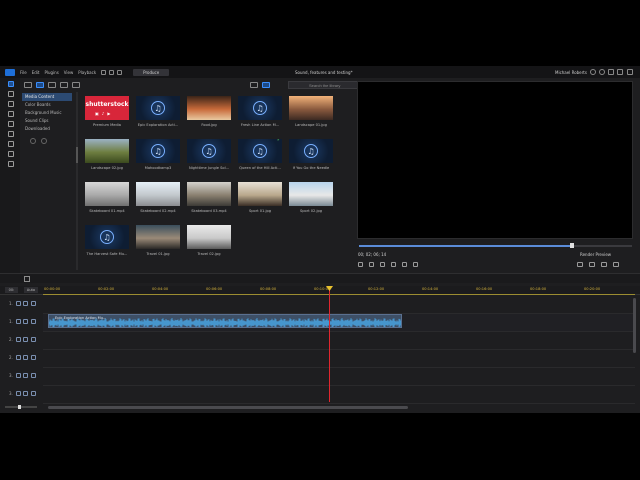 The width and height of the screenshot is (640, 480). Describe the element at coordinates (47, 121) in the screenshot. I see `category-sound-clips: Sound Clips` at that location.